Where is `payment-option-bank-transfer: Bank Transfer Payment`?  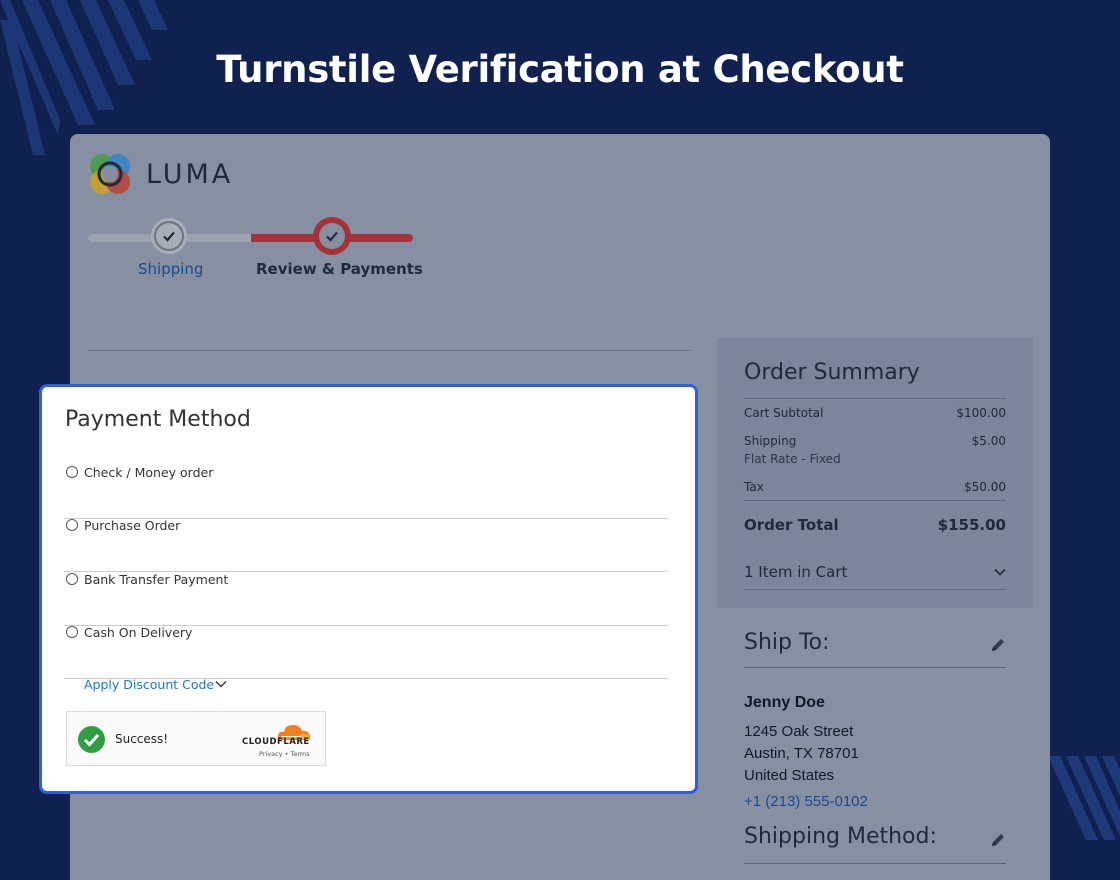 payment-option-bank-transfer: Bank Transfer Payment is located at coordinates (366, 599).